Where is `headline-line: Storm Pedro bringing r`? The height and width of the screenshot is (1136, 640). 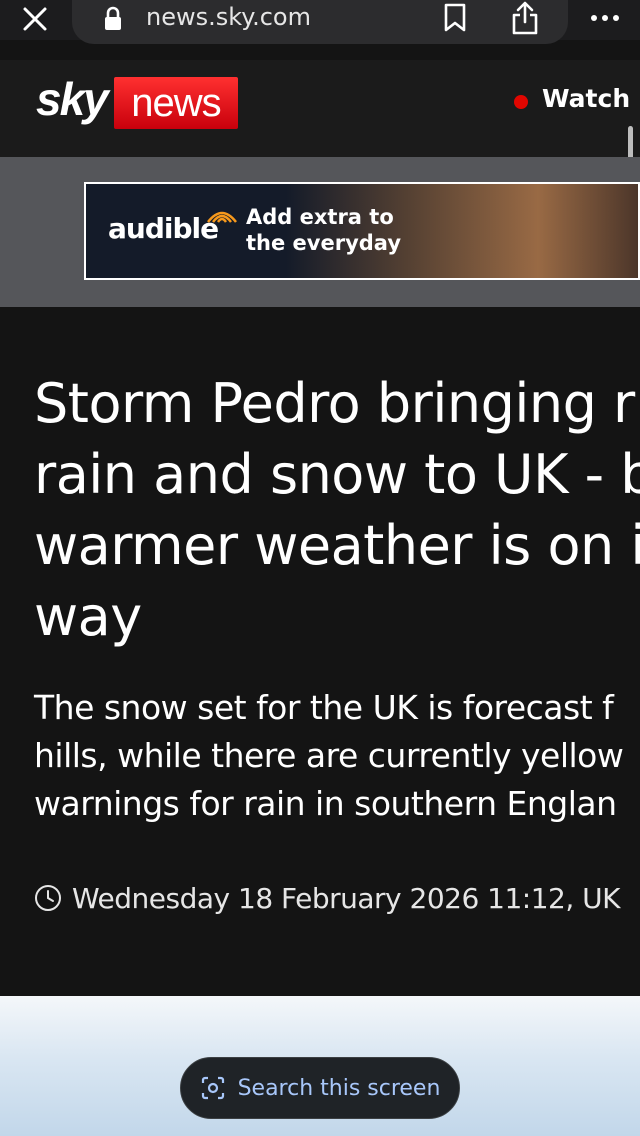 headline-line: Storm Pedro bringing r is located at coordinates (334, 403).